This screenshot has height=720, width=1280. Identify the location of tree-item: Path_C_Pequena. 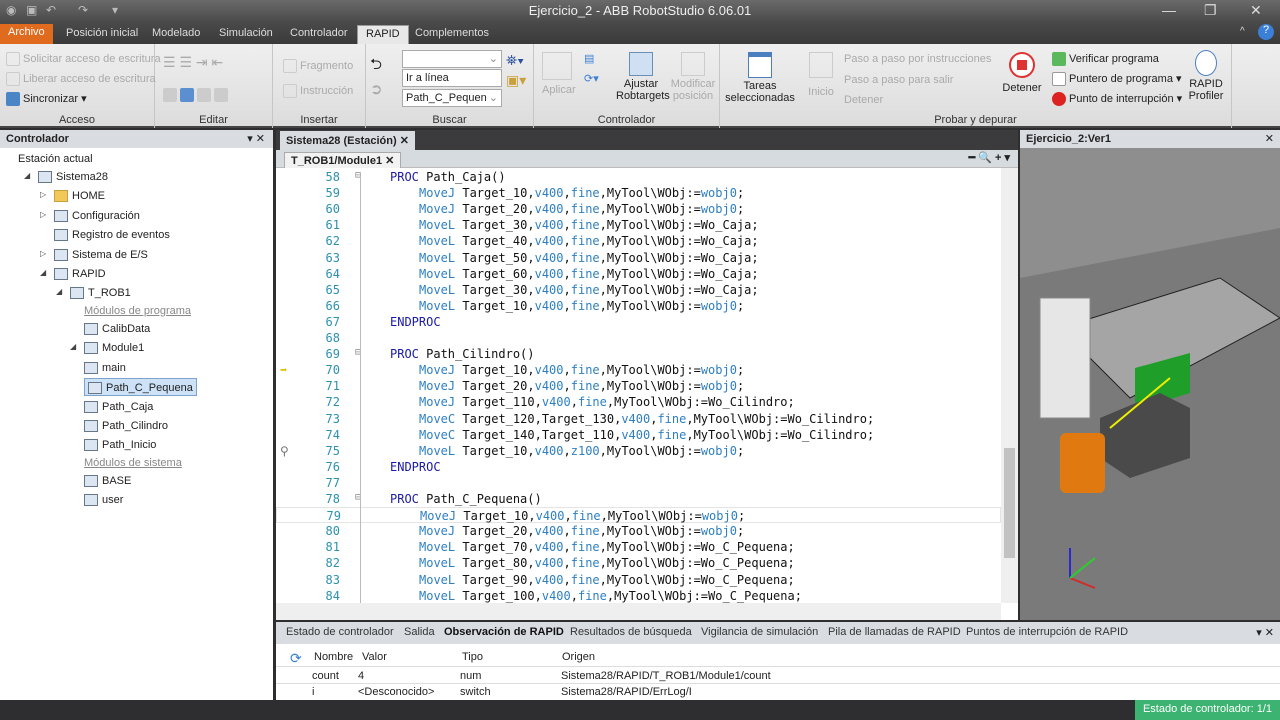
(140, 387).